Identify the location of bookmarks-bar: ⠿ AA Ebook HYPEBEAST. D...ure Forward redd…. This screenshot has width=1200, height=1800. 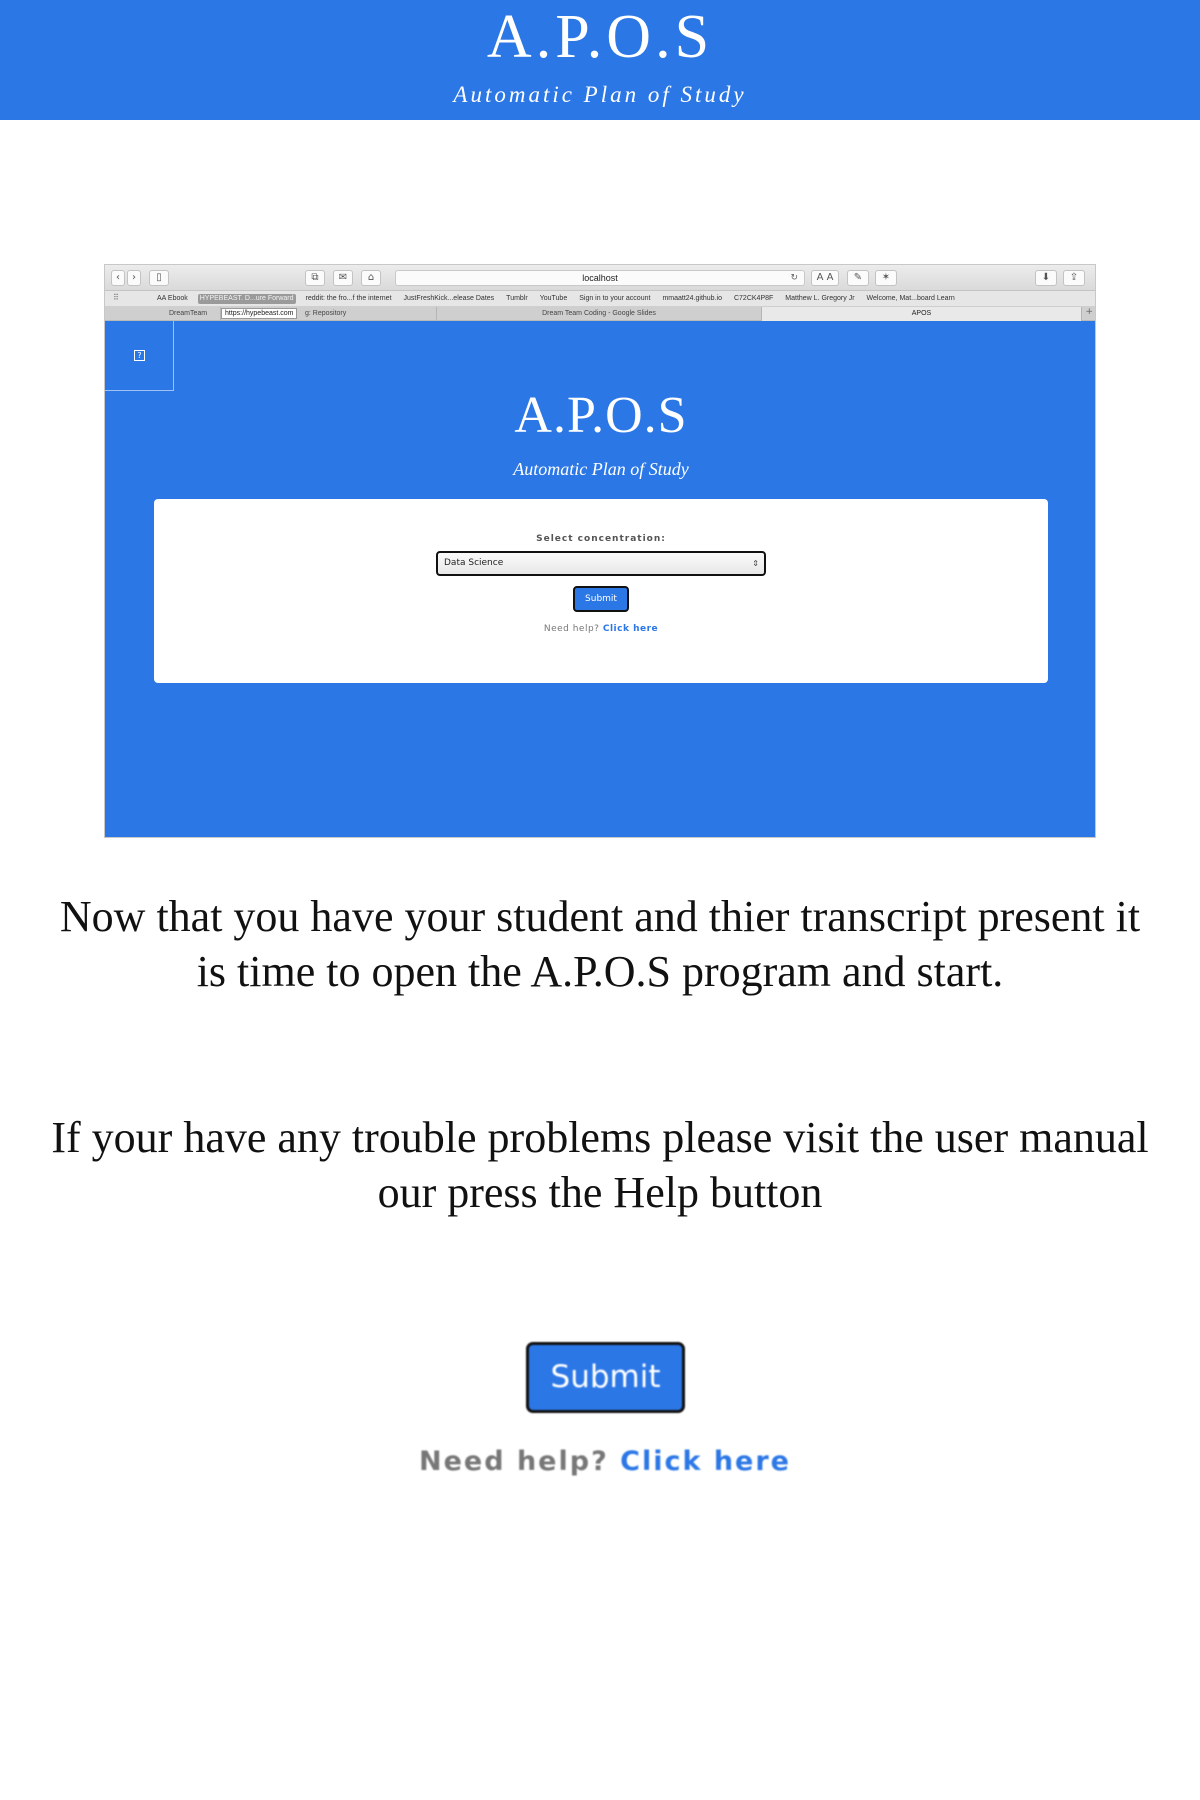
(600, 299).